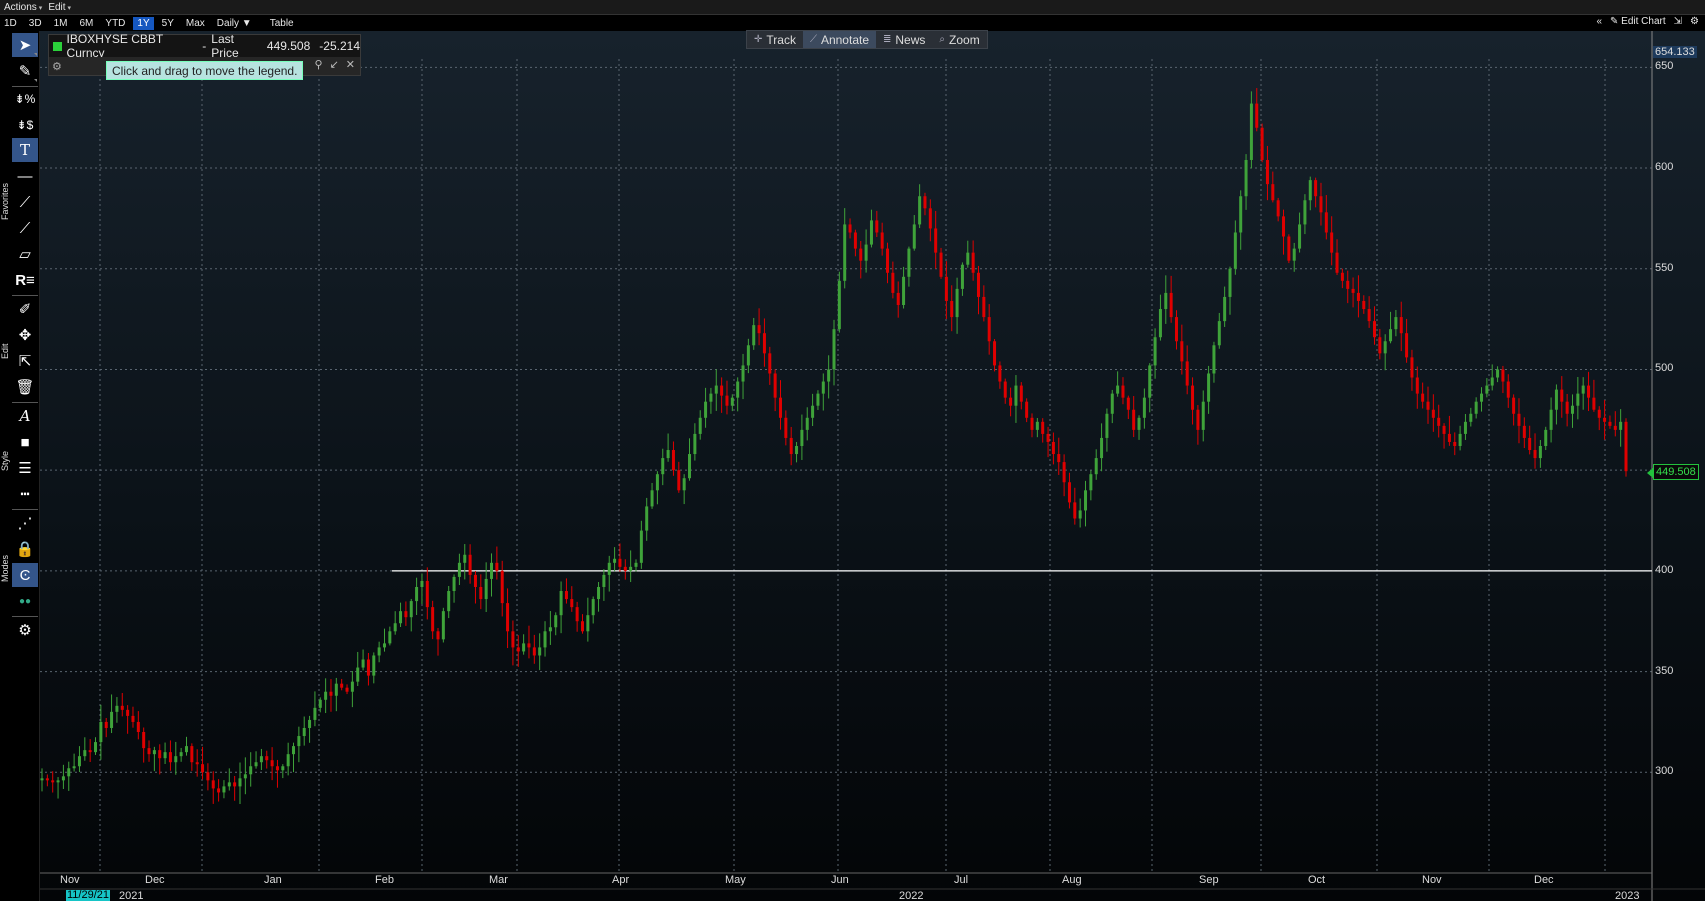  Describe the element at coordinates (88, 895) in the screenshot. I see `start-date-label: 11/29/21` at that location.